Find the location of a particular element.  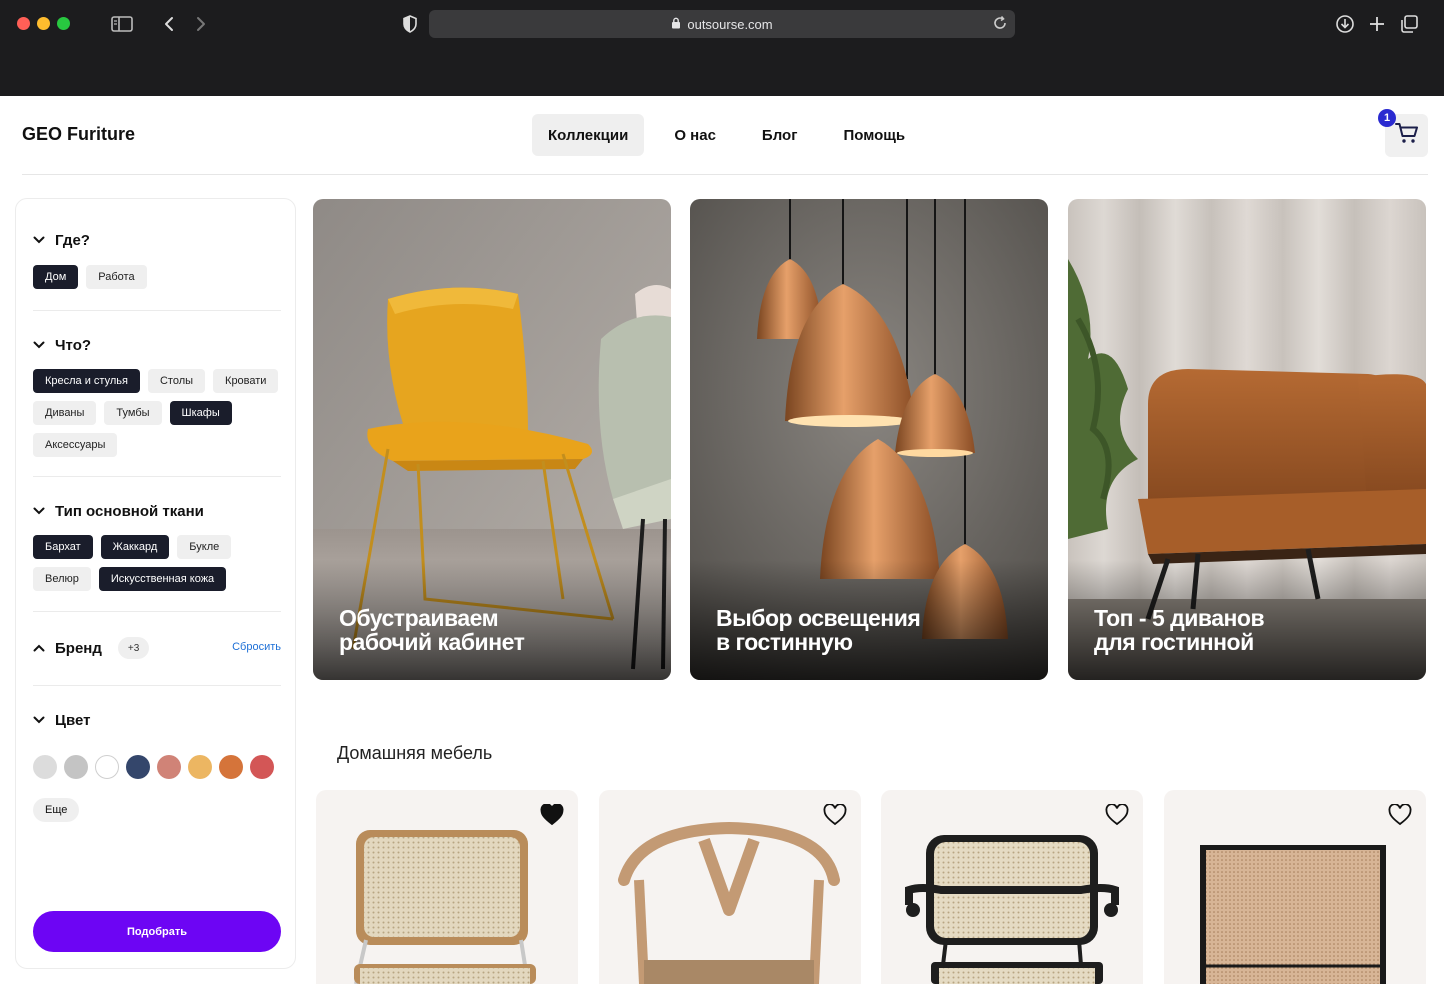

filter-brand: Бренд +3 Сбросить is located at coordinates (157, 648).